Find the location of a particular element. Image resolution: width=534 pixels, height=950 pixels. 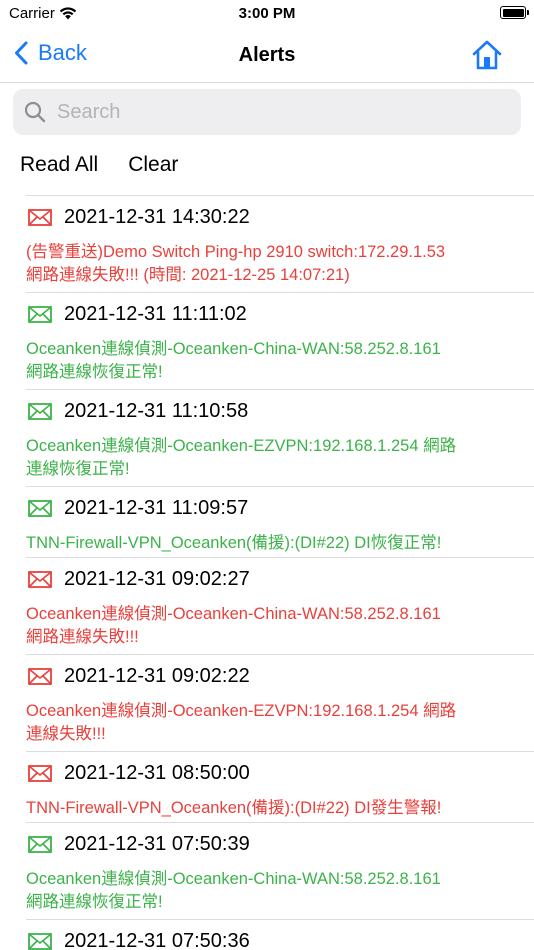

search-input is located at coordinates (277, 112).